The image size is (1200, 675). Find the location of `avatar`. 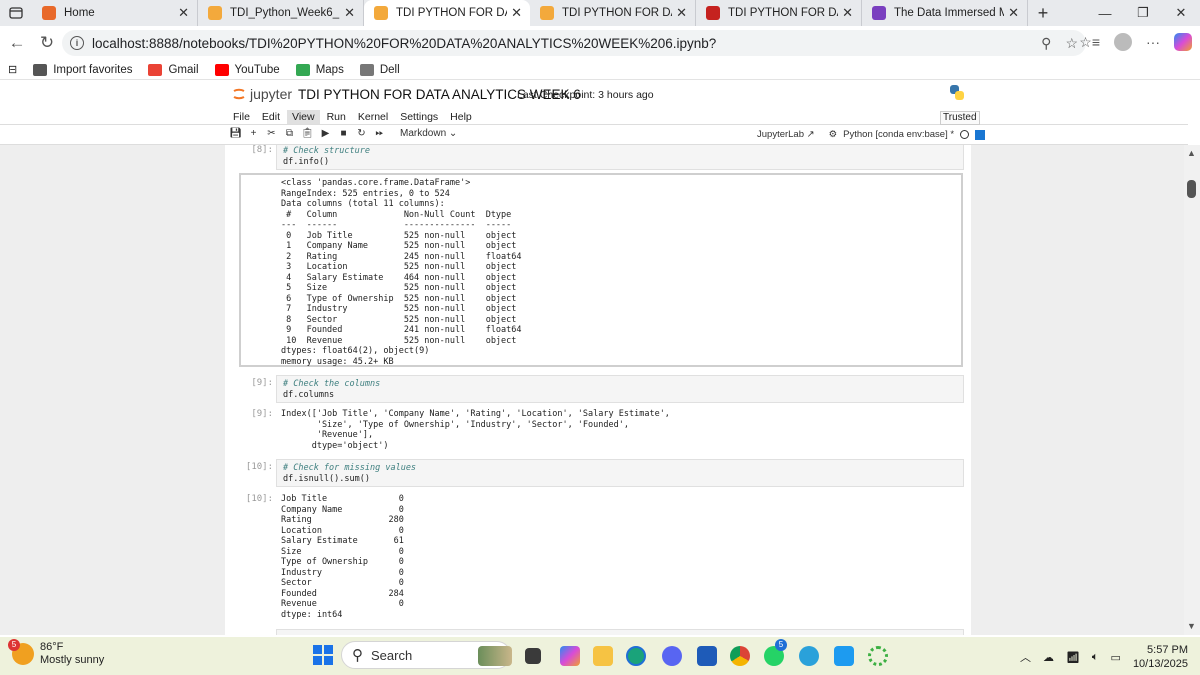

avatar is located at coordinates (1123, 42).